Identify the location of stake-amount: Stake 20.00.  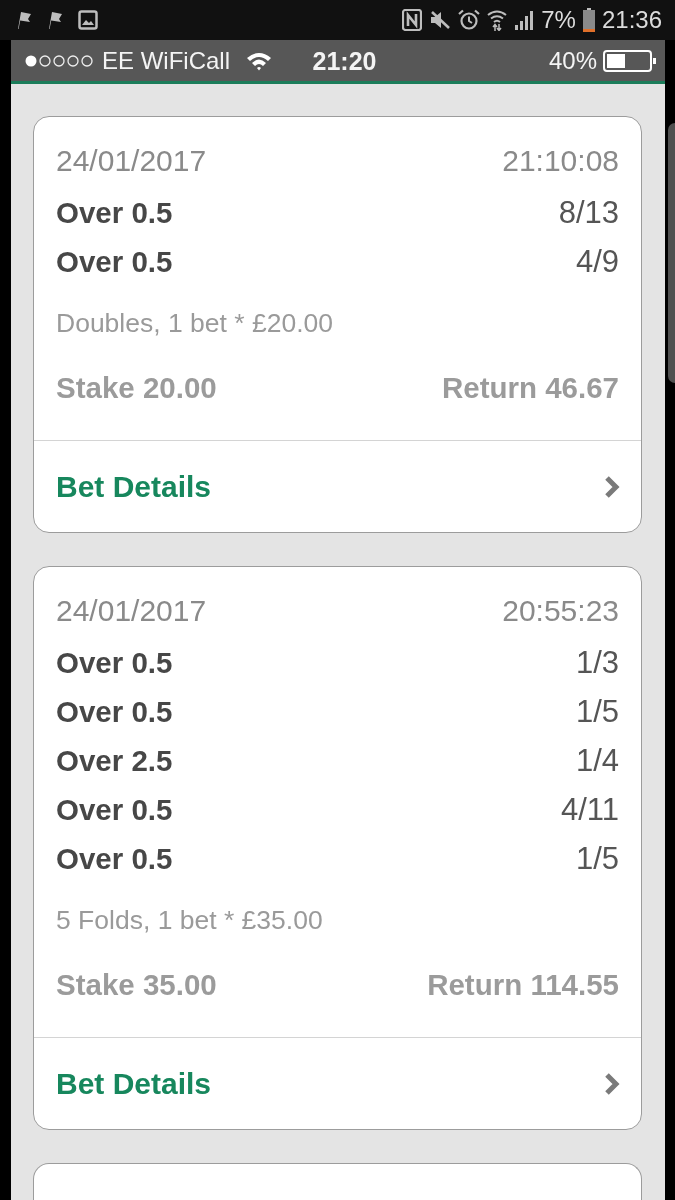
(136, 388).